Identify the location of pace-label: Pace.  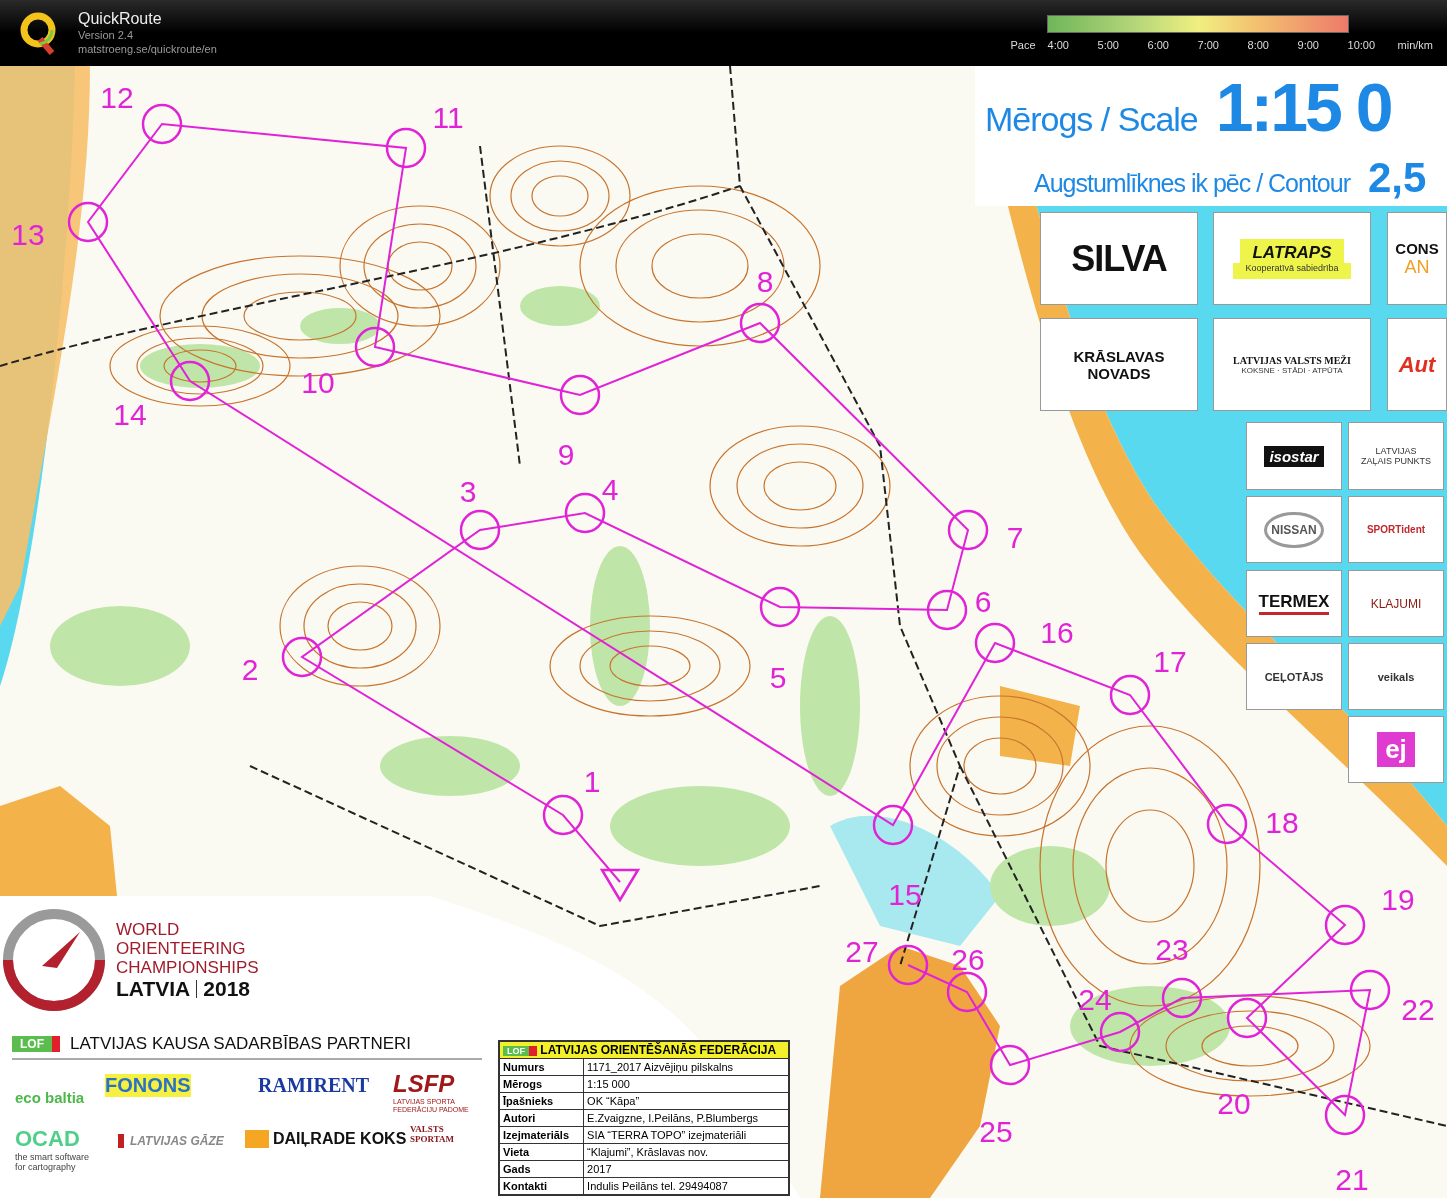
(1023, 45).